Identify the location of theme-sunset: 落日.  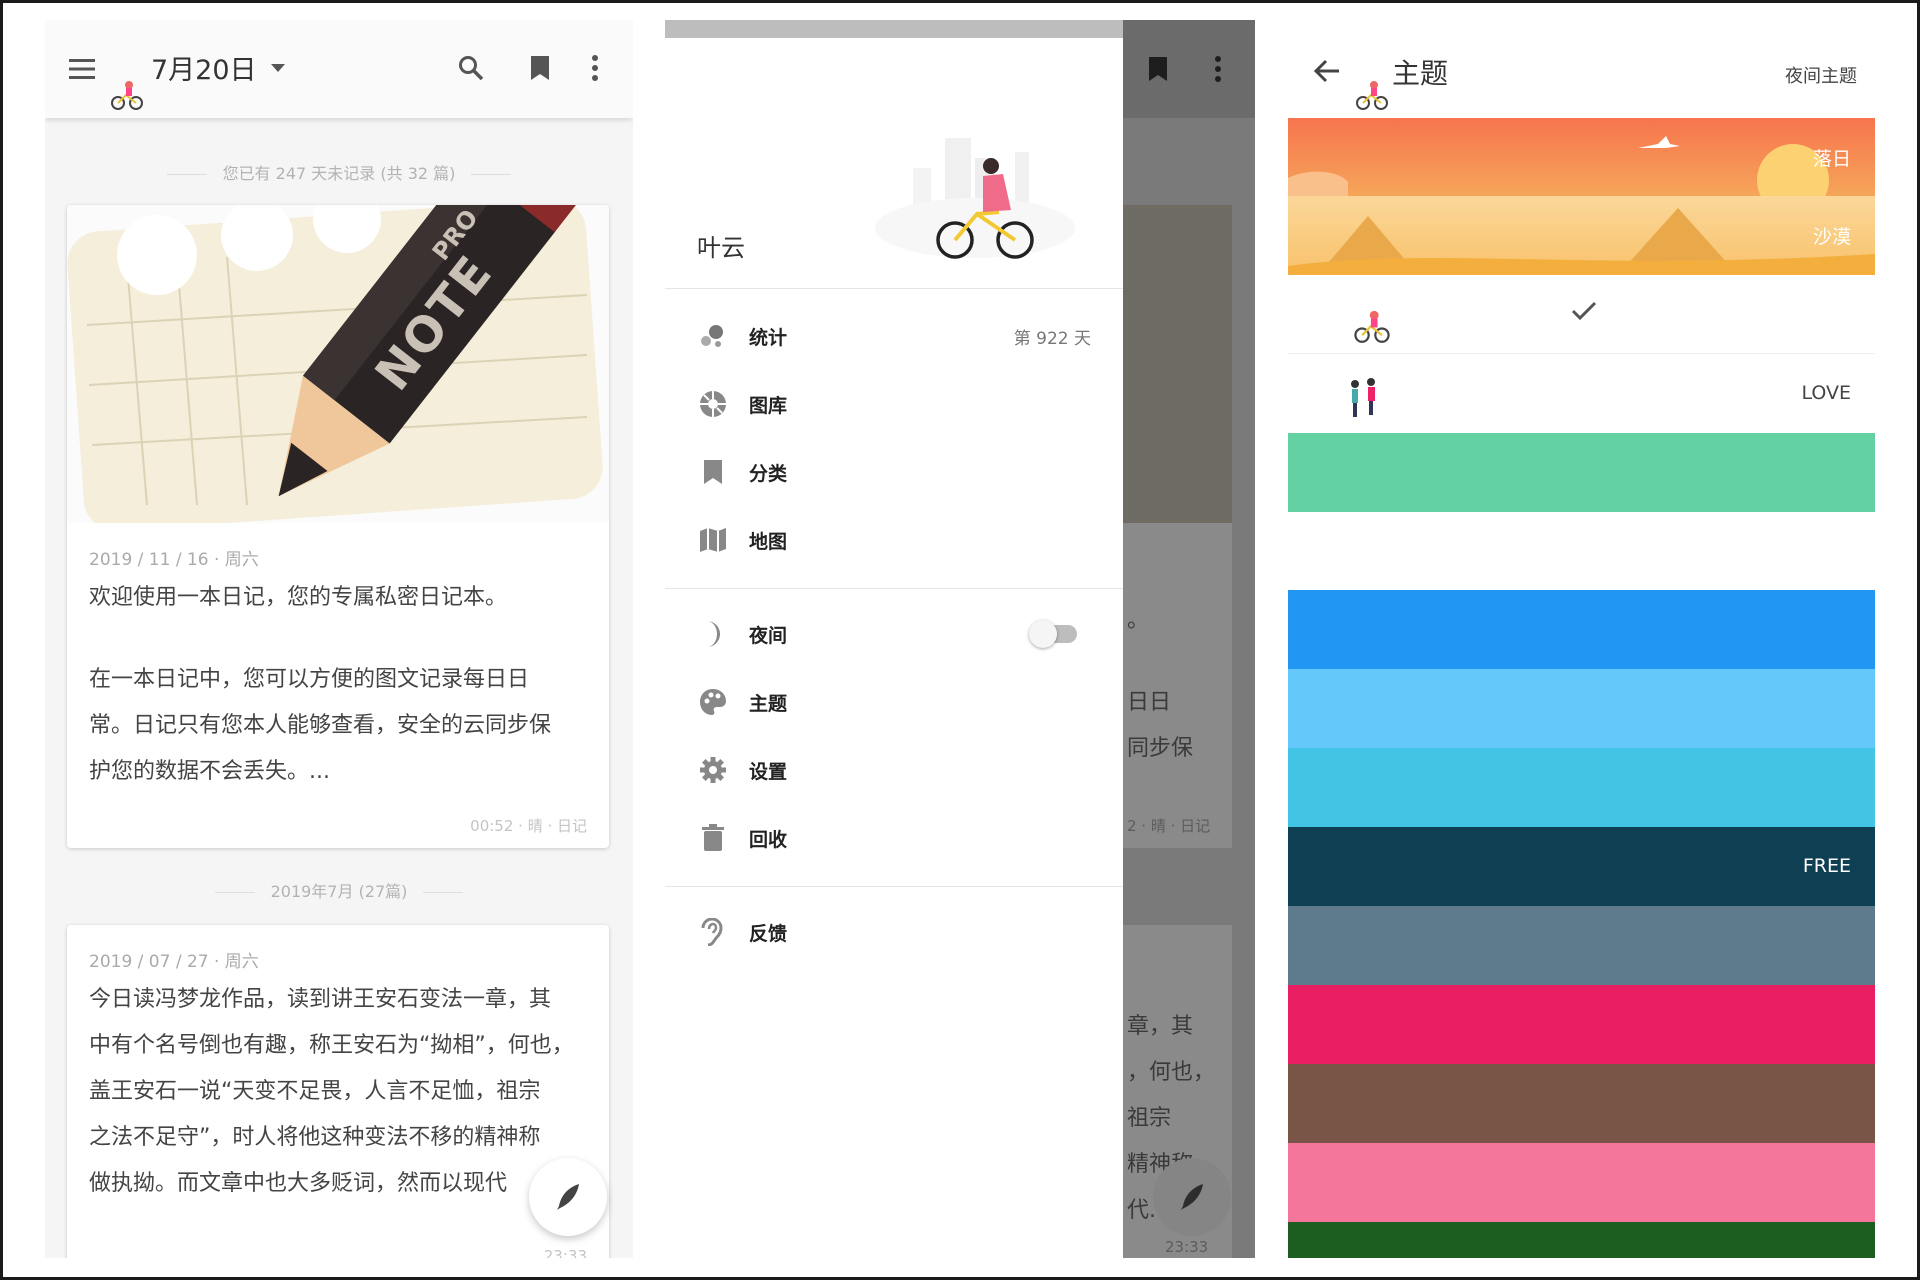
(1581, 157).